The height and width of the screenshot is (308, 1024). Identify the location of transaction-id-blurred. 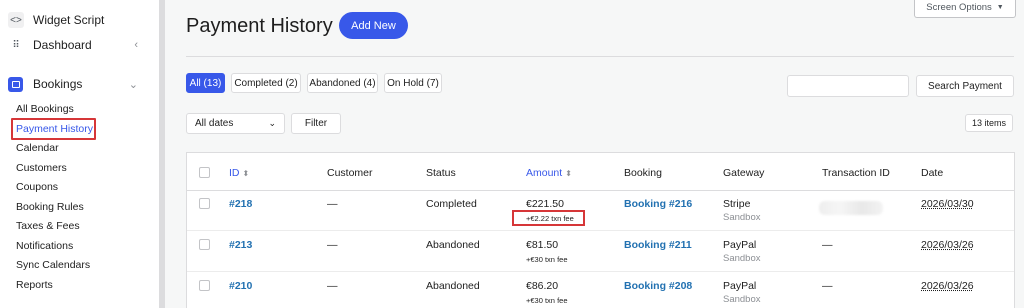
(851, 208).